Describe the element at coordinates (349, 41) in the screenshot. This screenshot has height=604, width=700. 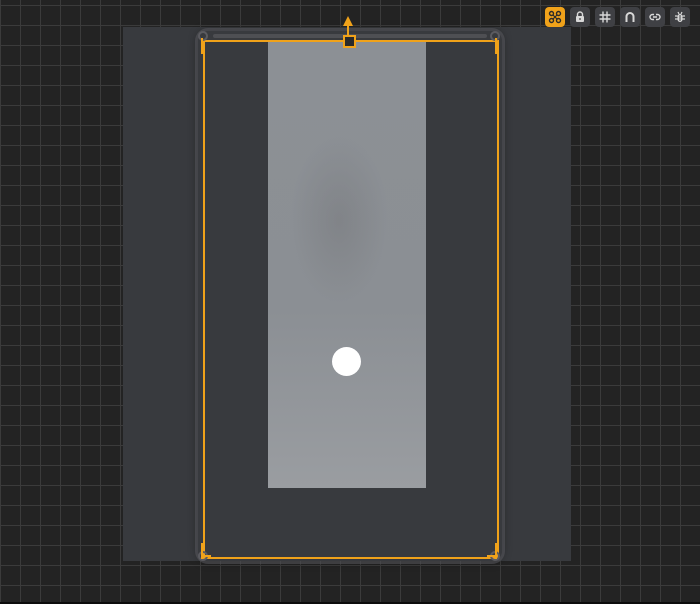
I see `rotate-handle` at that location.